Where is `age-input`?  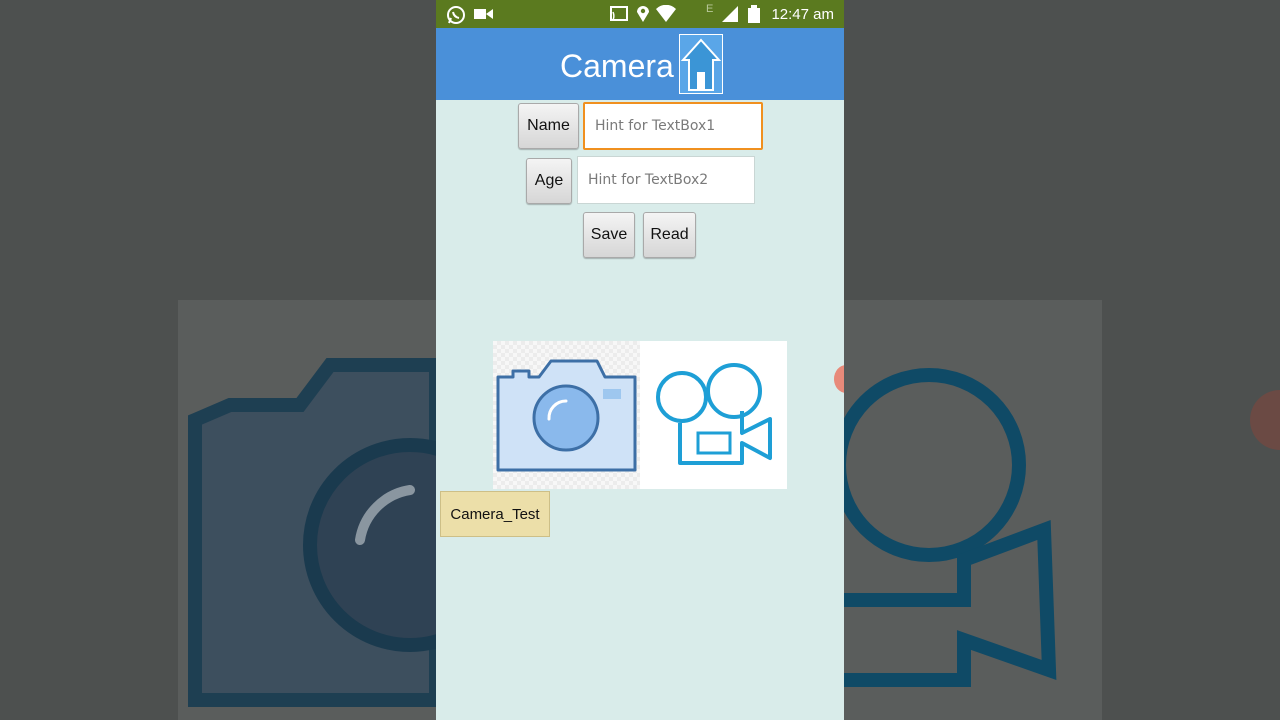
age-input is located at coordinates (666, 180).